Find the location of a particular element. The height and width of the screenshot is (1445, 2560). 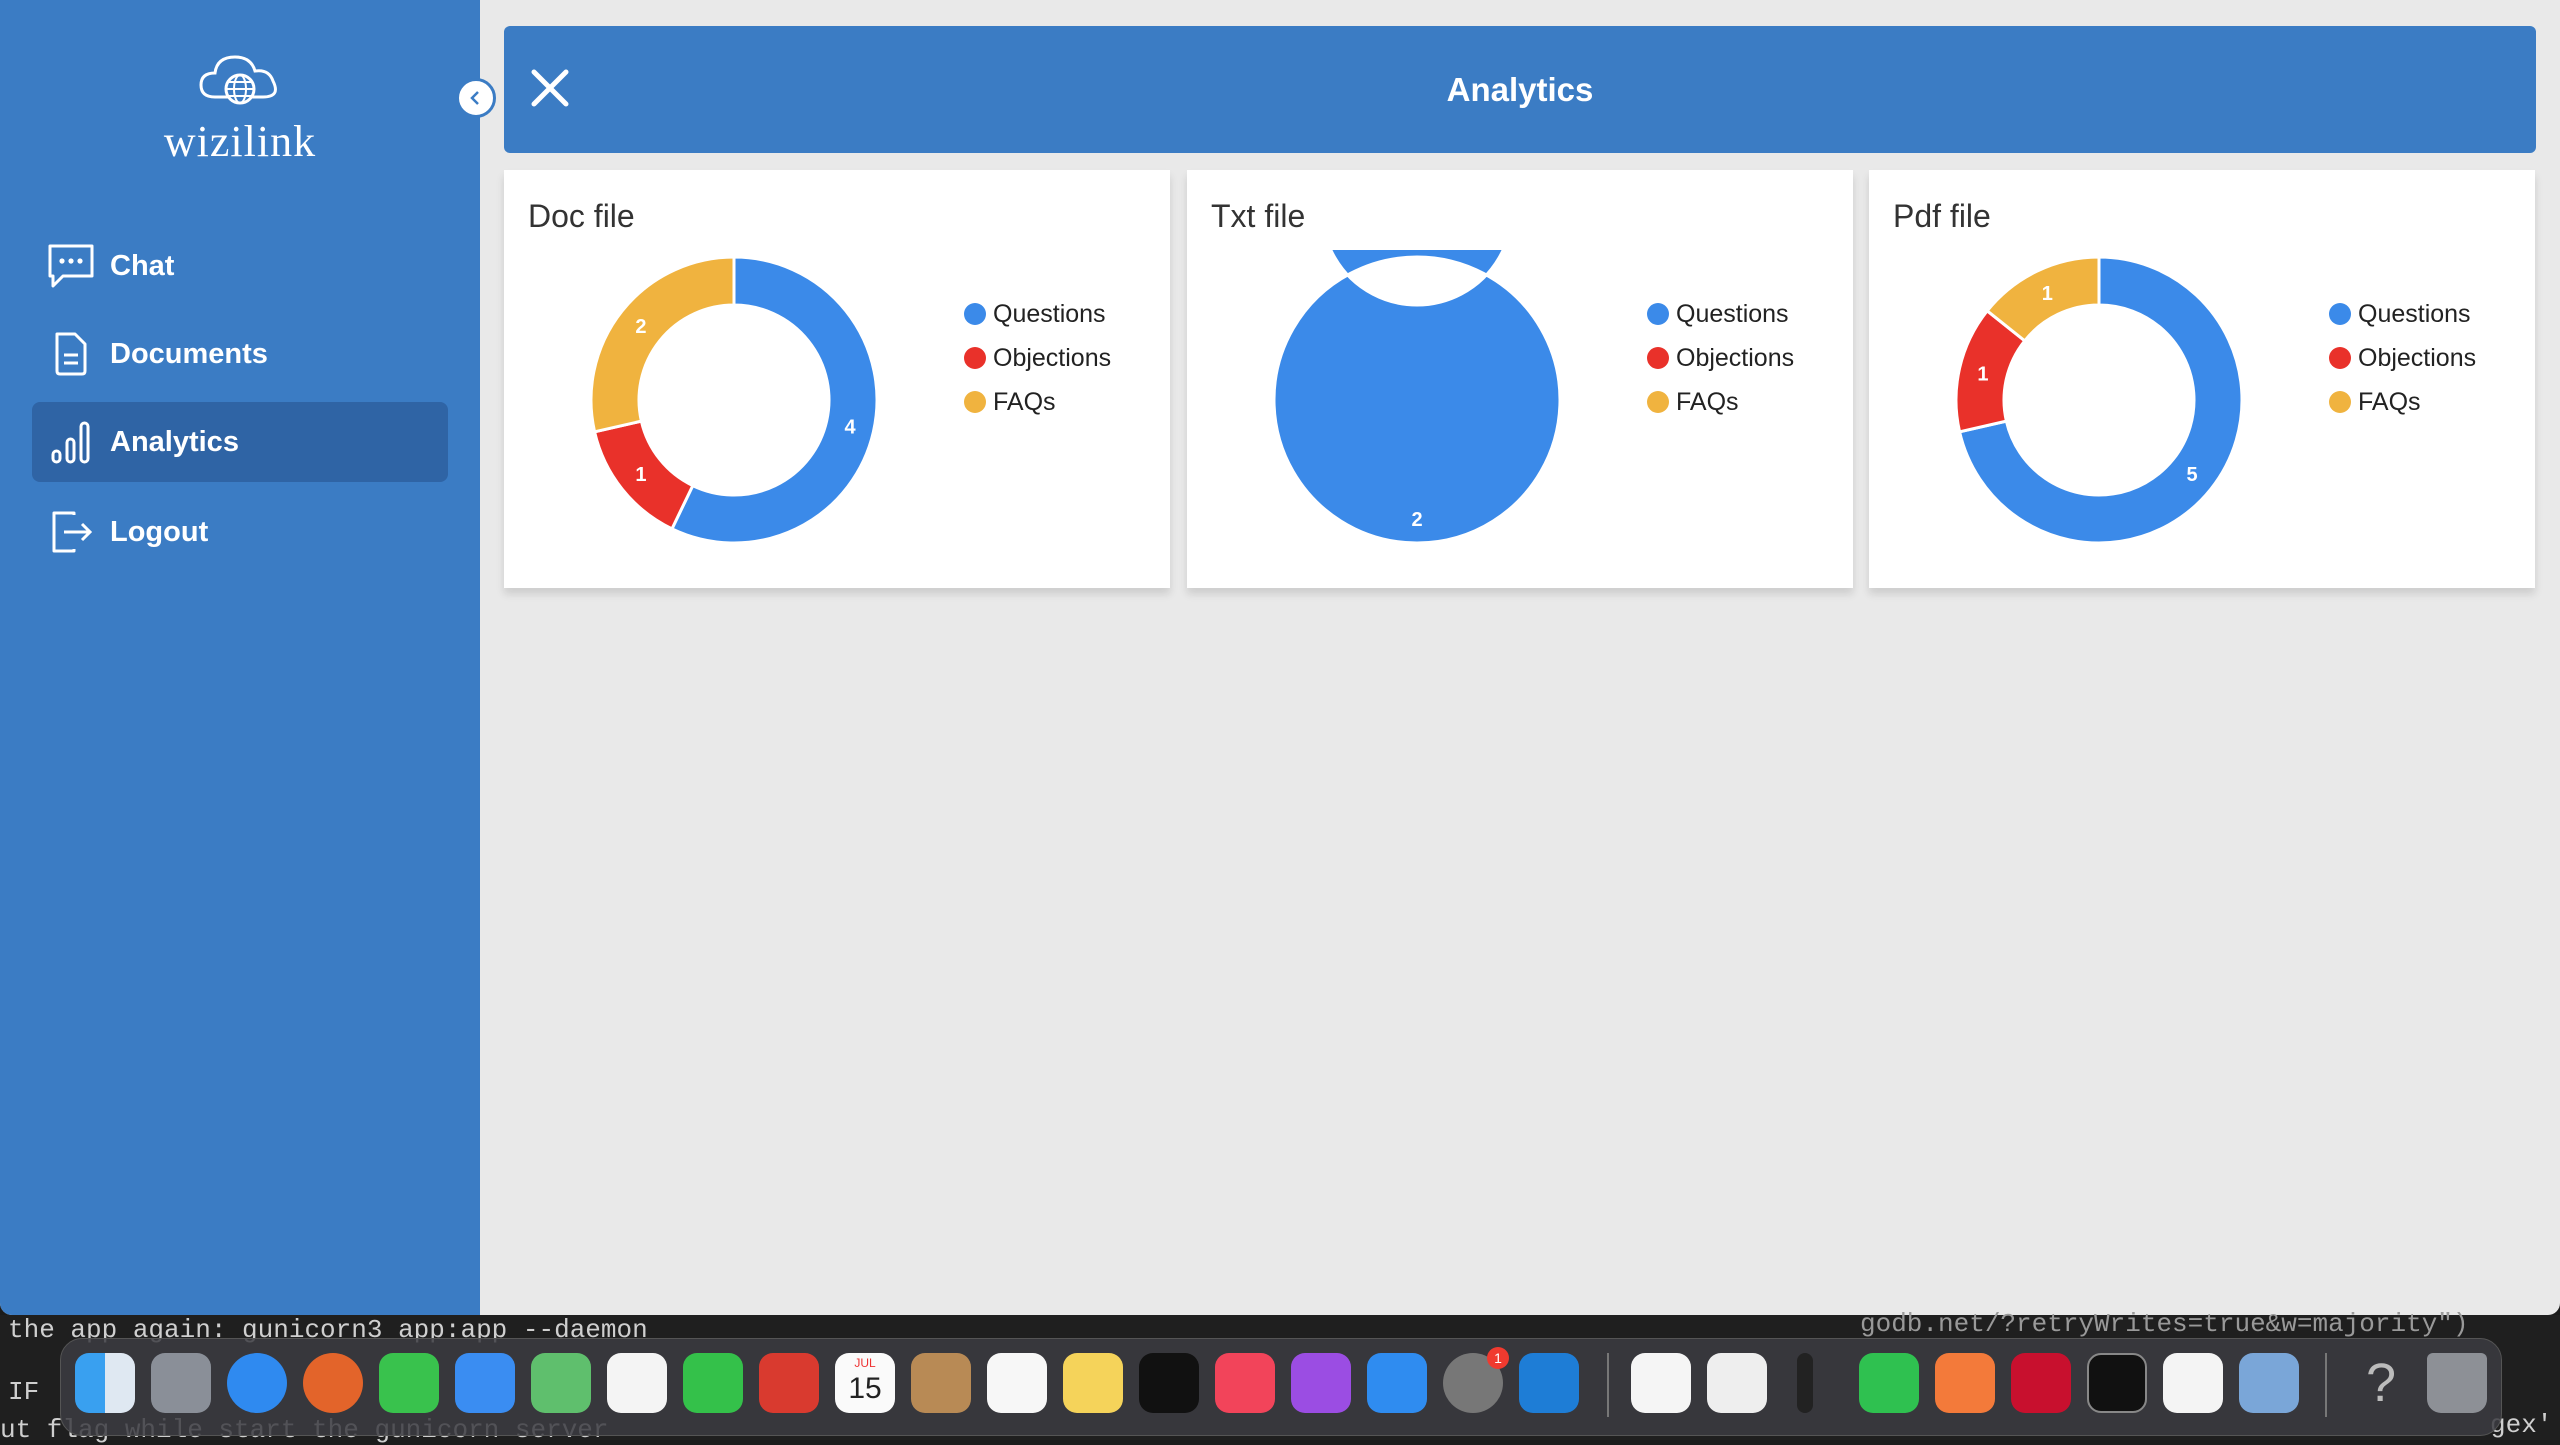

facetime-icon is located at coordinates (713, 1383).